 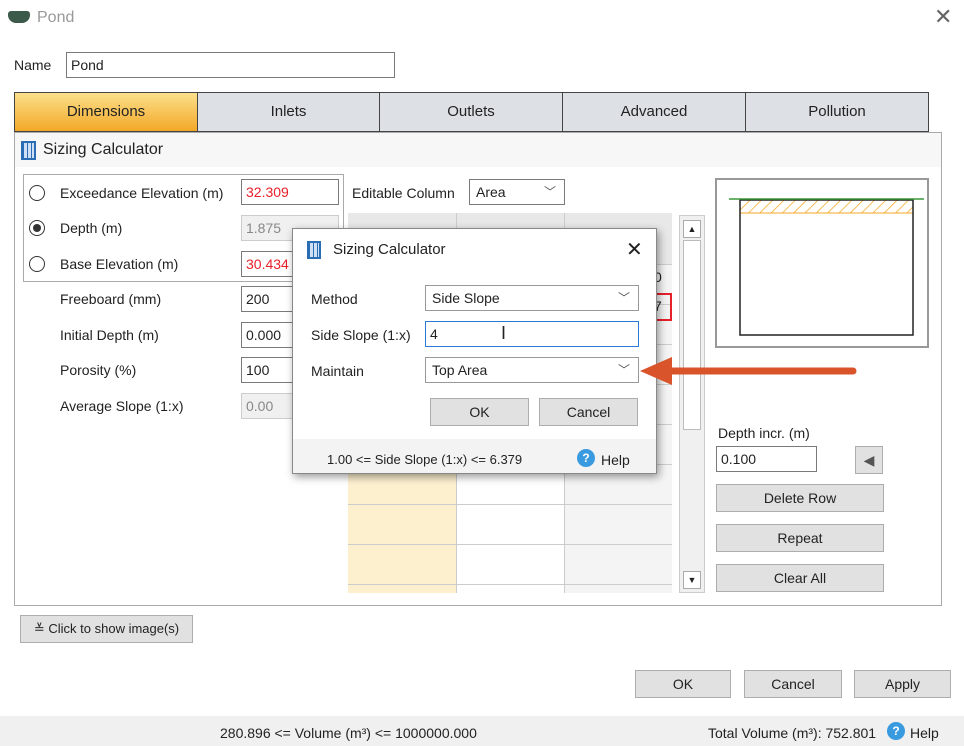 What do you see at coordinates (692, 580) in the screenshot?
I see `scroll-down-icon: ▼` at bounding box center [692, 580].